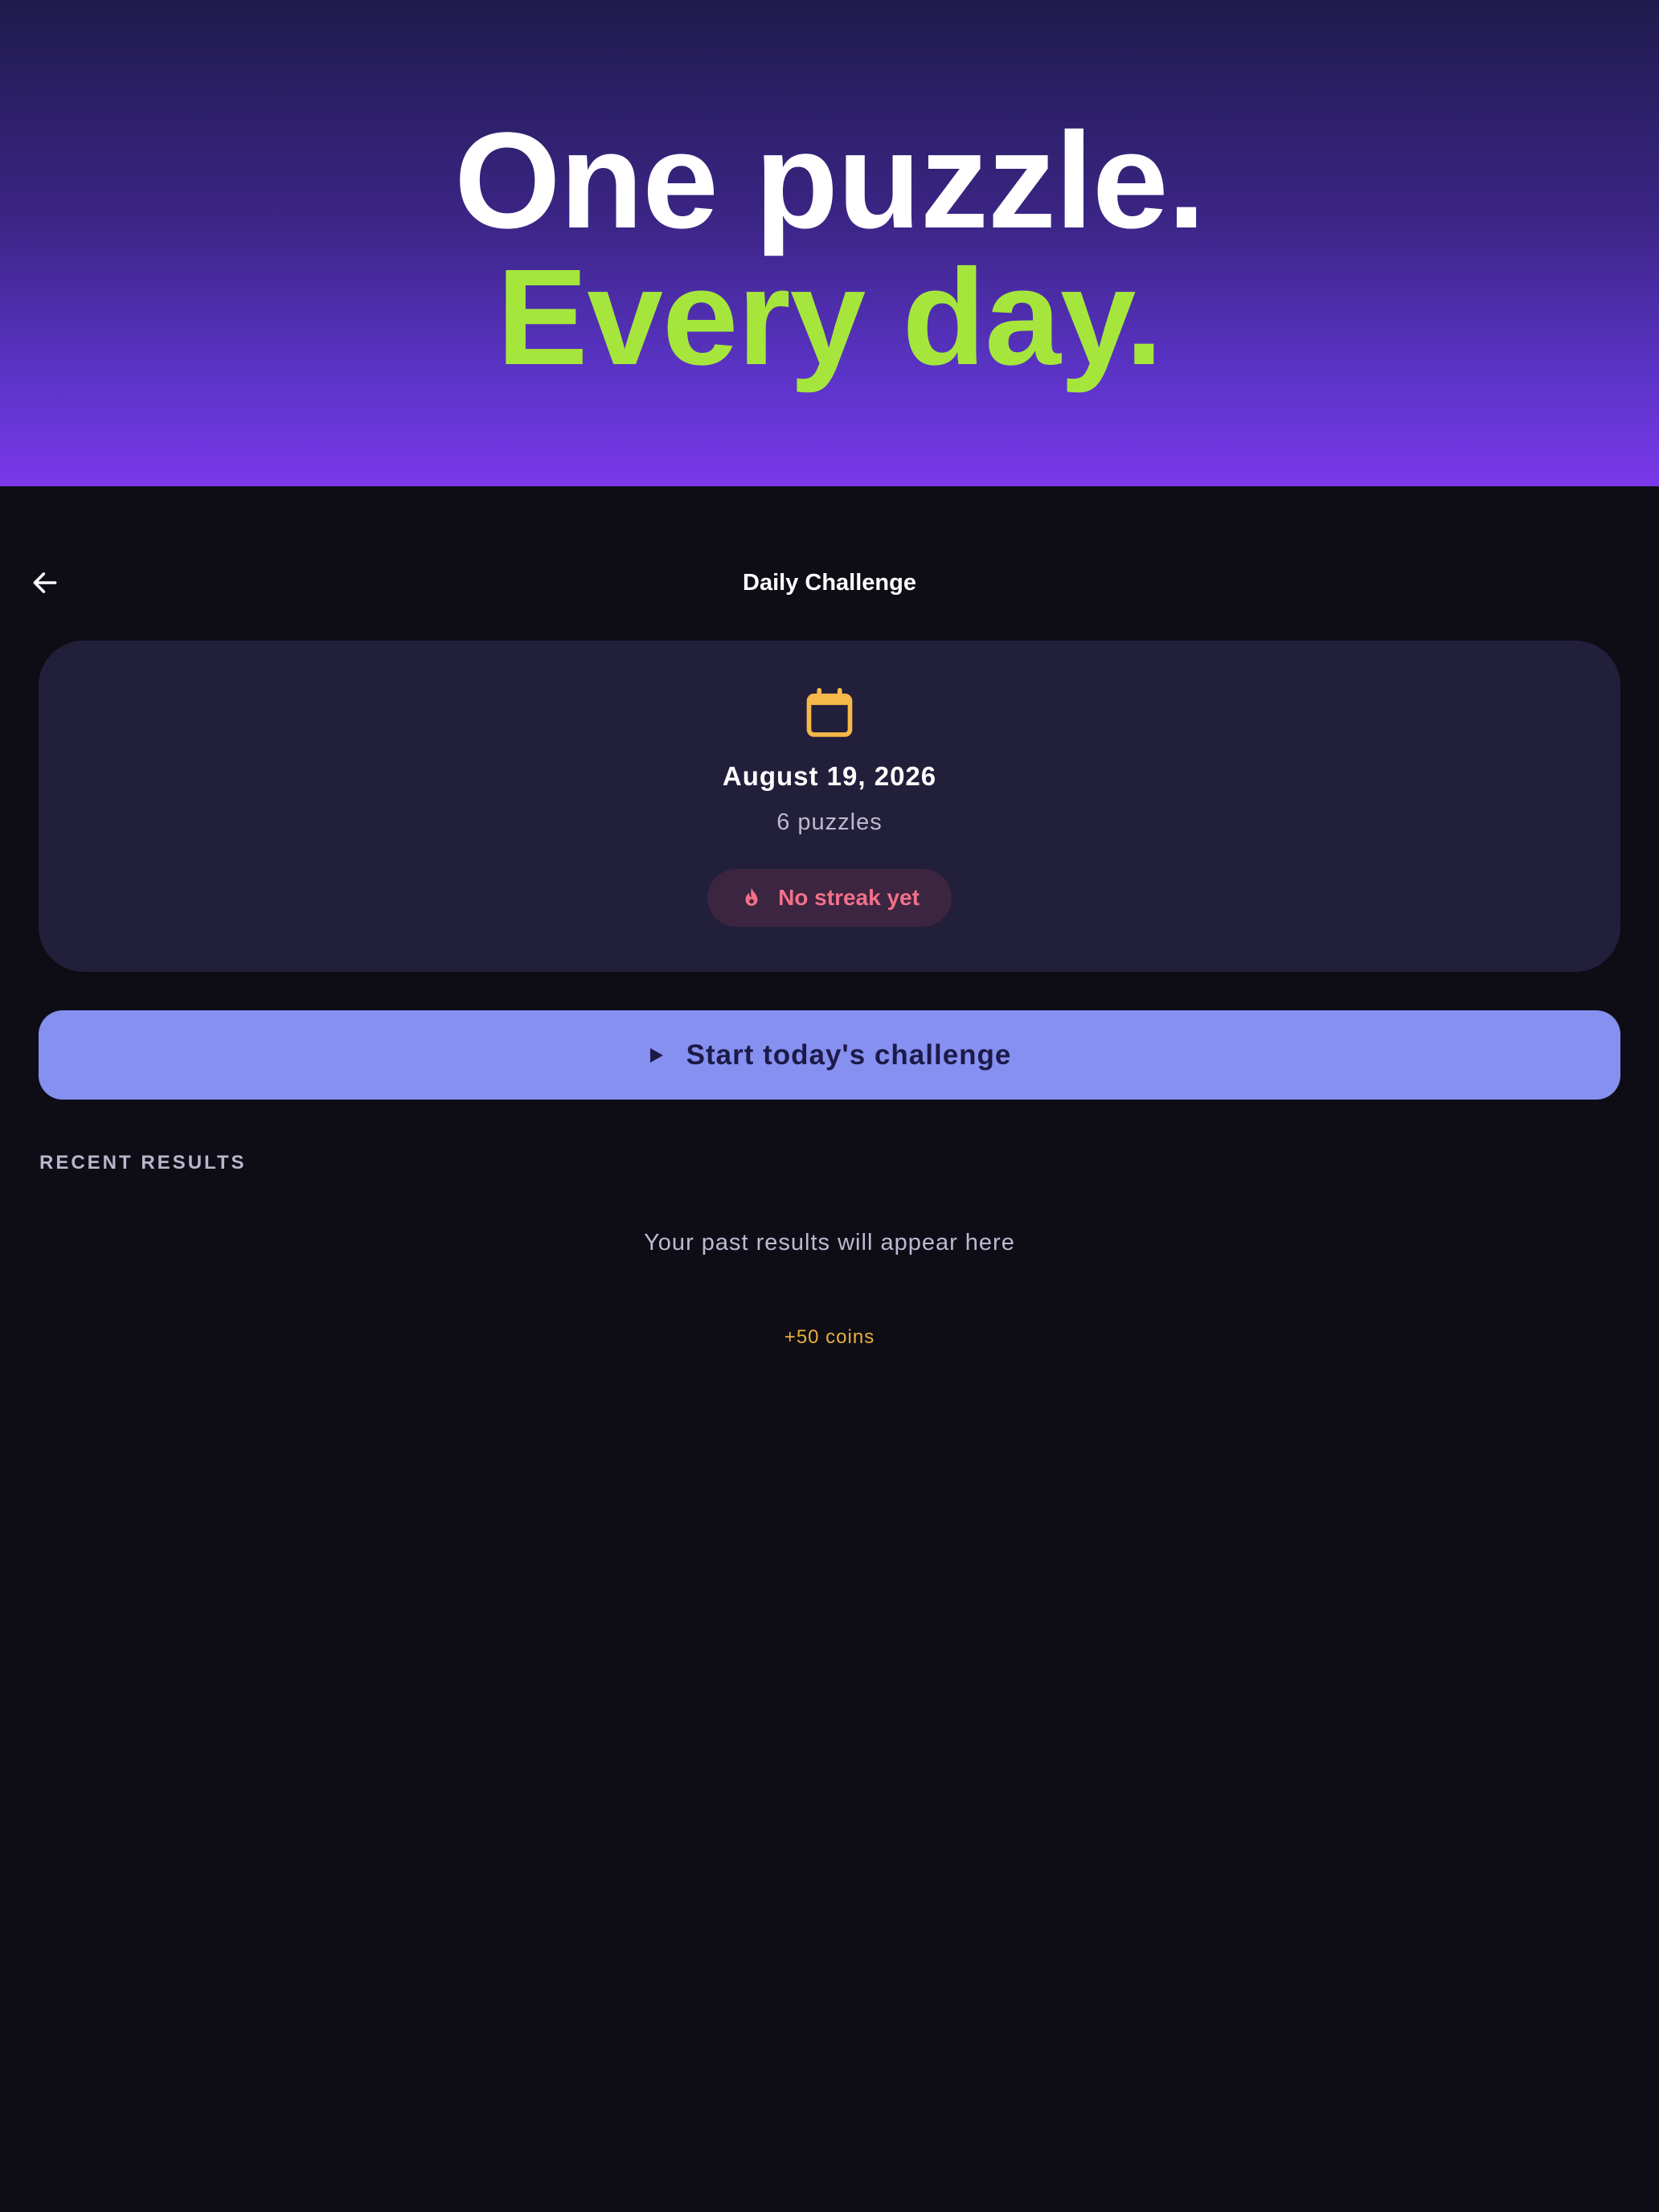  Describe the element at coordinates (849, 897) in the screenshot. I see `streak-label: No streak yet` at that location.